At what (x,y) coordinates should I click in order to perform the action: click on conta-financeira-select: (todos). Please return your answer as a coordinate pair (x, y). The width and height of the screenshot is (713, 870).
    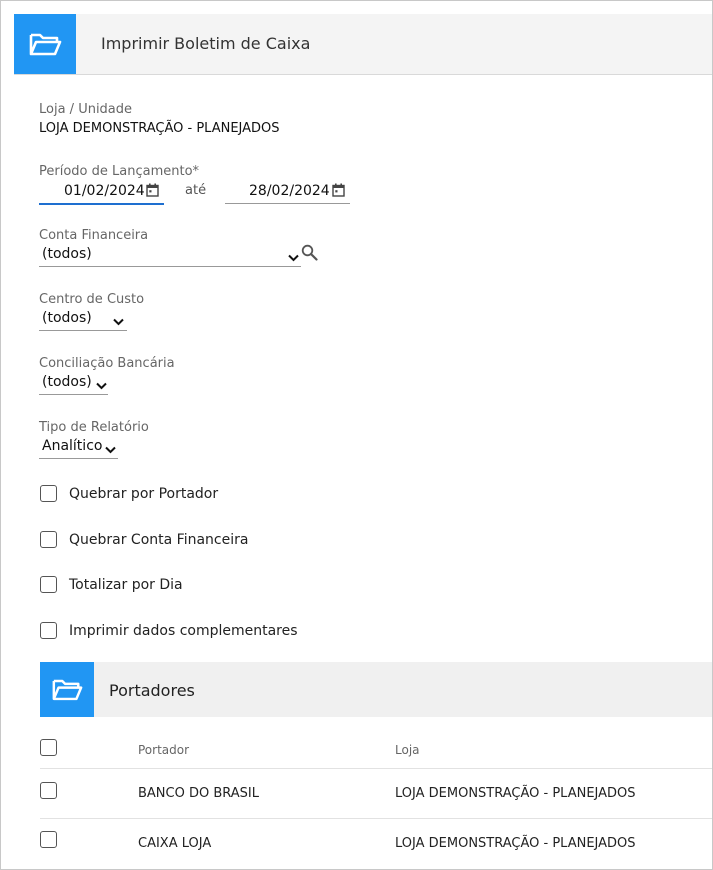
    Looking at the image, I should click on (170, 256).